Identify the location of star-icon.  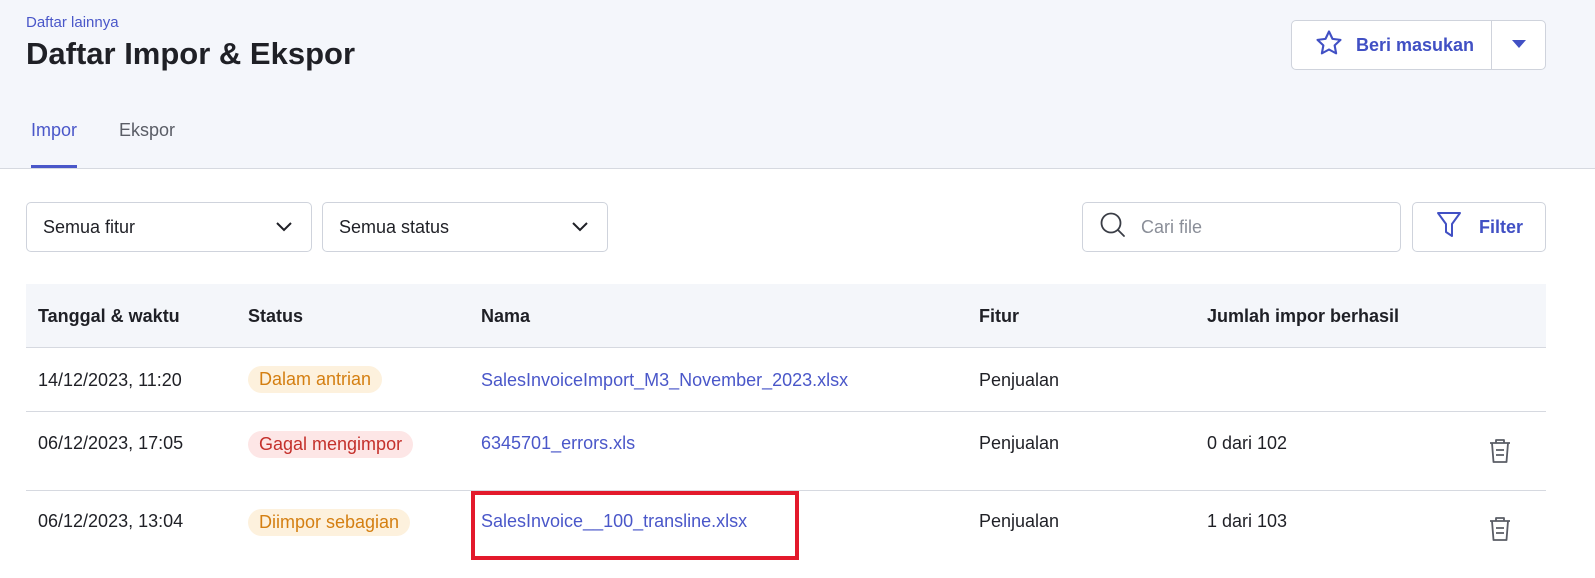
(1329, 45).